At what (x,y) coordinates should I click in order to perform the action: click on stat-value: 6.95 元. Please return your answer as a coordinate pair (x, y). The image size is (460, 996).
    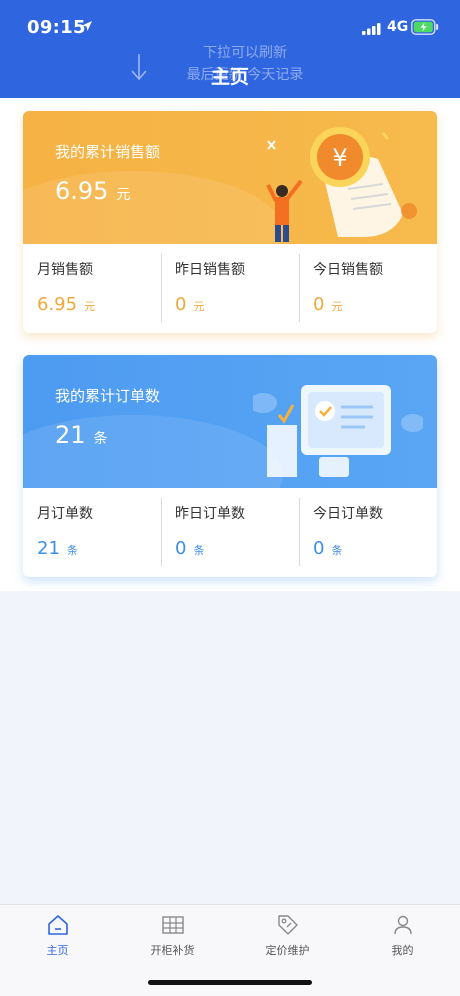
    Looking at the image, I should click on (66, 304).